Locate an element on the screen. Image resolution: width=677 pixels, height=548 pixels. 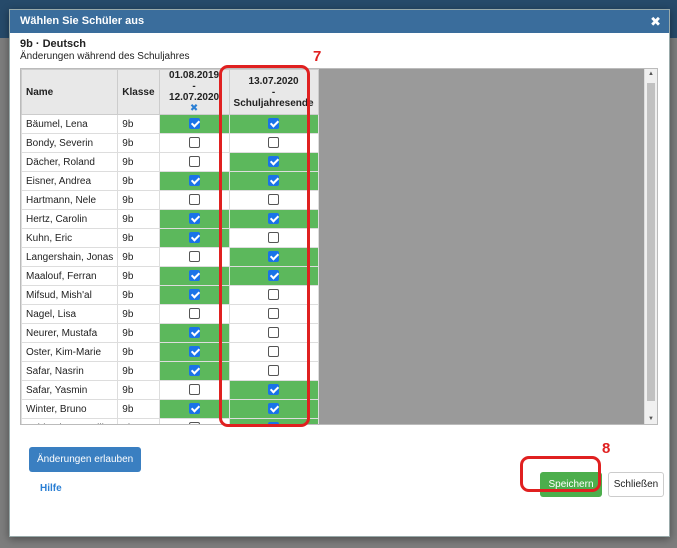
dialog-titlebar: Wählen Sie Schüler aus ✖ is located at coordinates (339, 21).